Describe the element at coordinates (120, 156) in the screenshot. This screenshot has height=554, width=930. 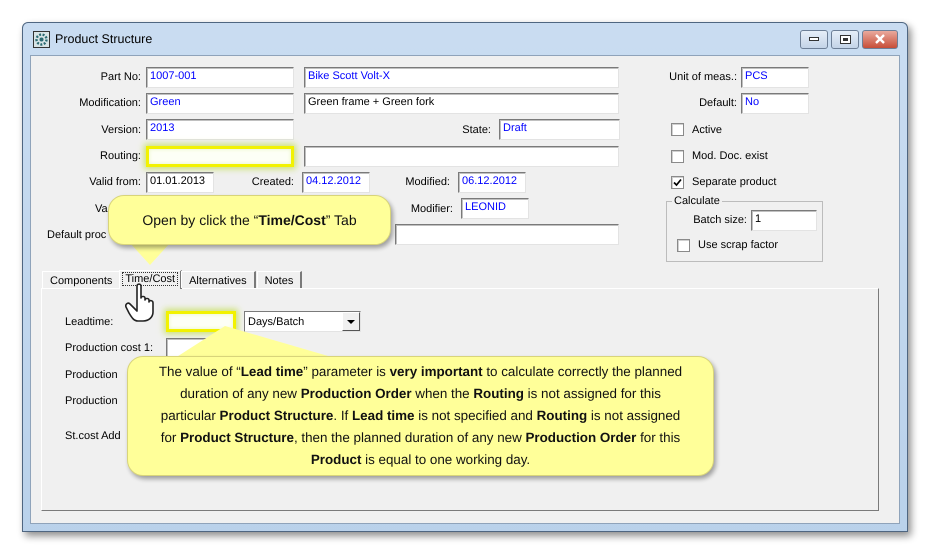
I see `field-label: Routing:` at that location.